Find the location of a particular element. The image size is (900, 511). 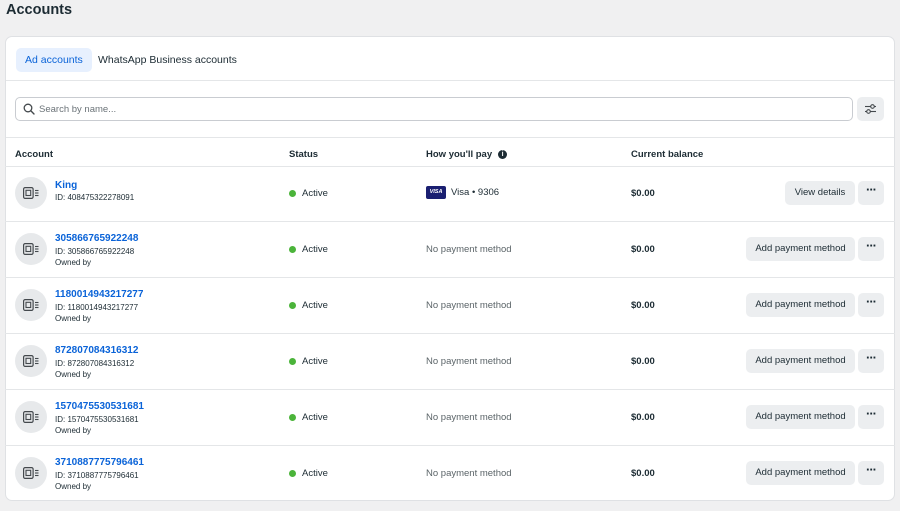

sliders-icon is located at coordinates (870, 109).